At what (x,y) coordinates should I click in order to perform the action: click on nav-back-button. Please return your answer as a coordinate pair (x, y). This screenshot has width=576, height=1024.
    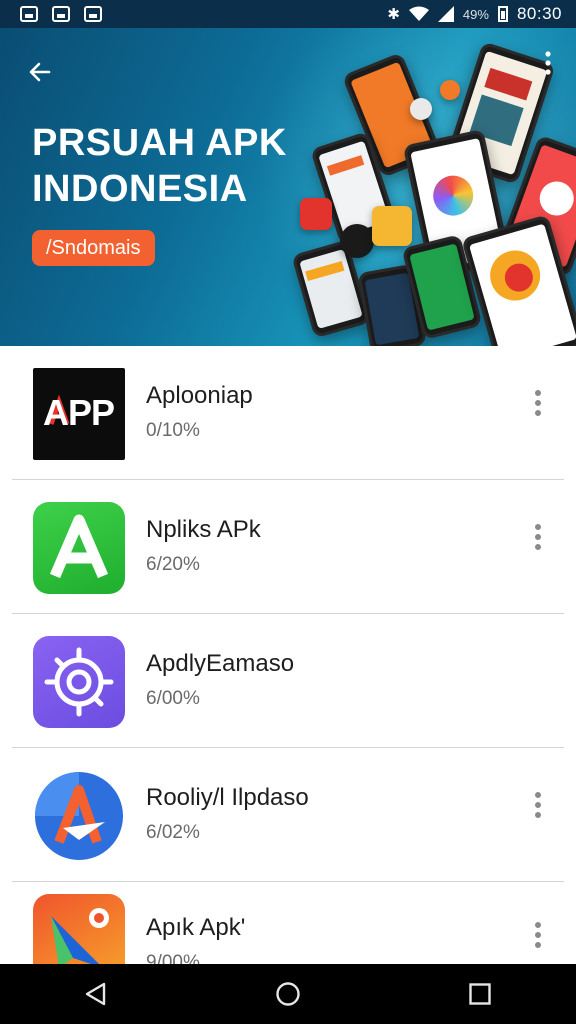
    Looking at the image, I should click on (96, 994).